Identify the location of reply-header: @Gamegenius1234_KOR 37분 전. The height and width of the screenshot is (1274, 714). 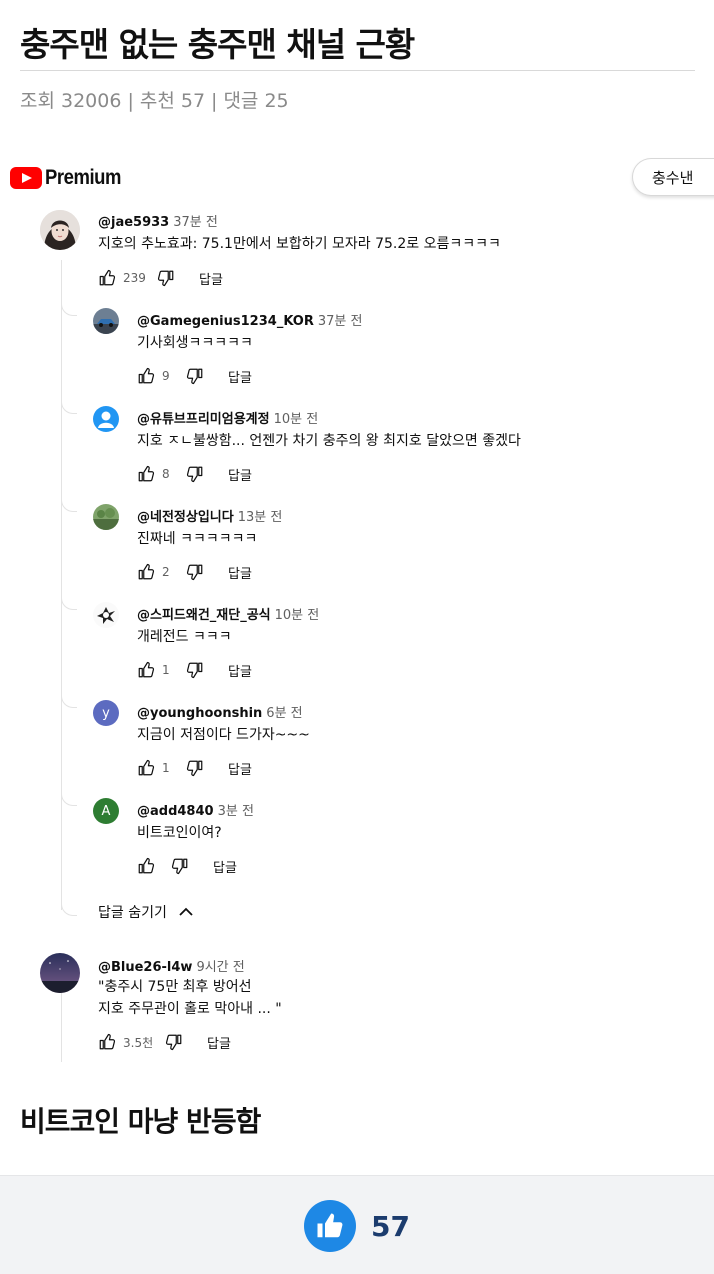
(249, 319).